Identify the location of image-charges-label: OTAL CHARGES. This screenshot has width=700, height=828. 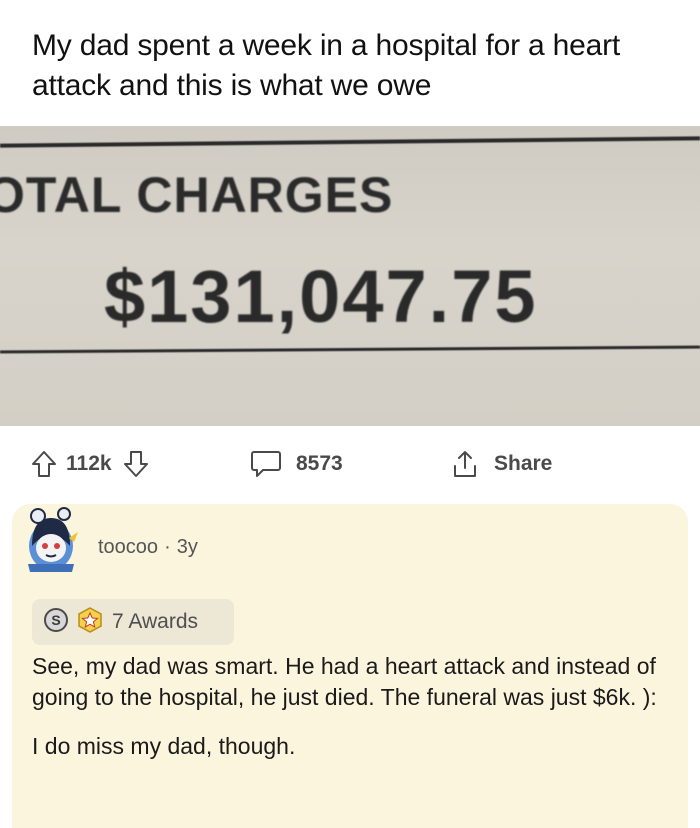
(197, 195).